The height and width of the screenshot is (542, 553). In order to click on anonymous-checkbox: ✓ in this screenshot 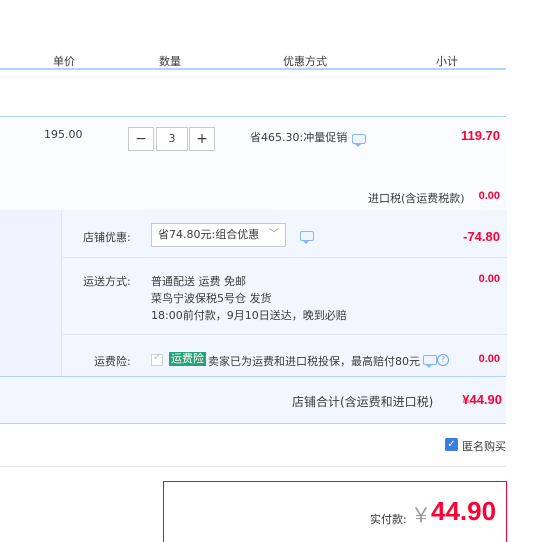, I will do `click(451, 444)`.